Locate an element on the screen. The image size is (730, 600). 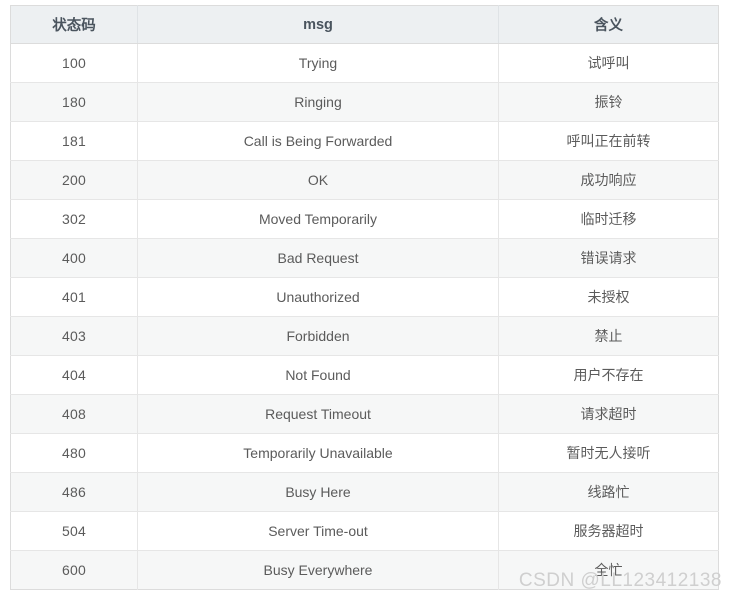
cell-status-code: 200 is located at coordinates (74, 180).